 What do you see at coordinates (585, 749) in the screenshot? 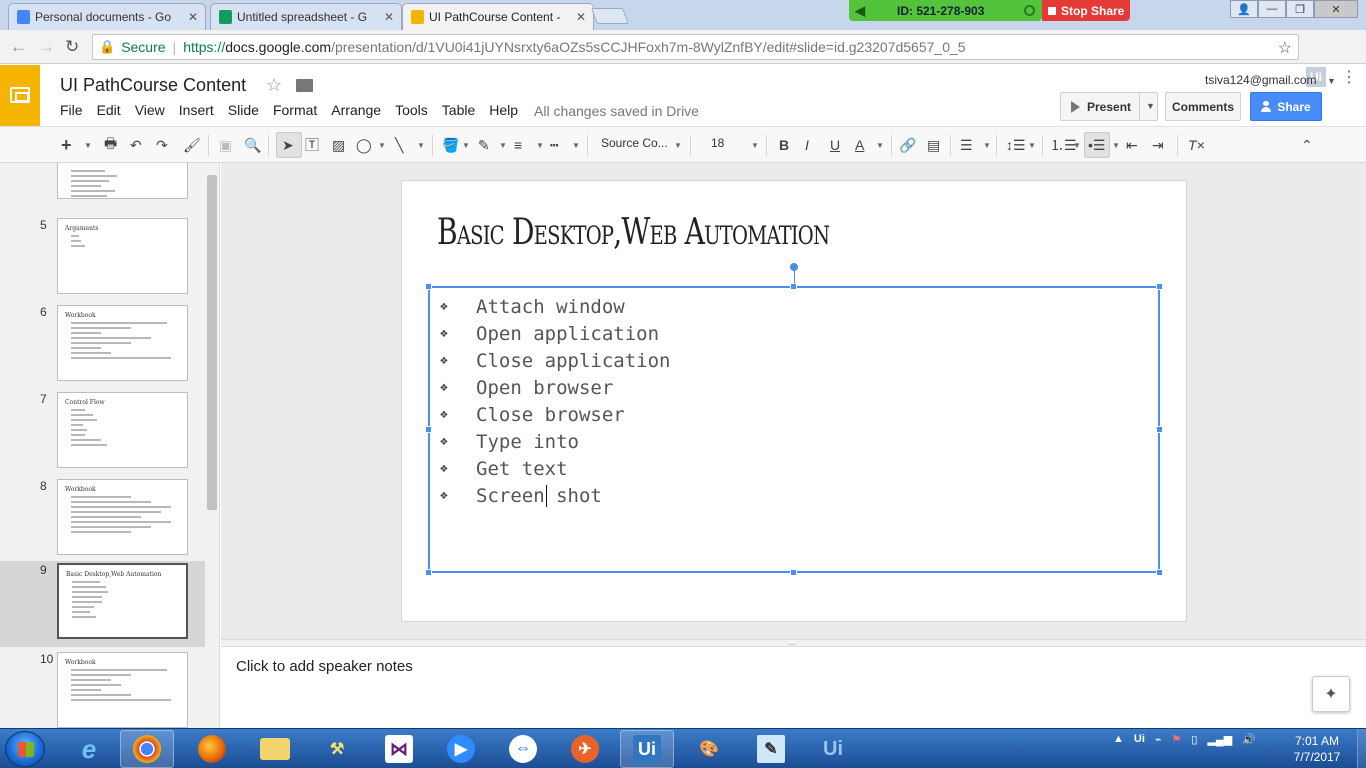
I see `rocket-app-icon: ✈` at bounding box center [585, 749].